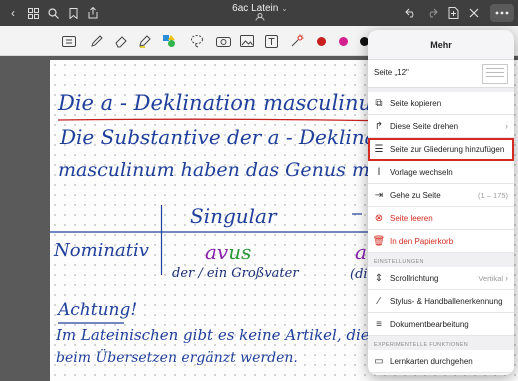 The height and width of the screenshot is (381, 518). I want to click on menu-item-go-to-page: ⇥ Gehe zu Seite (1 – 175), so click(441, 195).